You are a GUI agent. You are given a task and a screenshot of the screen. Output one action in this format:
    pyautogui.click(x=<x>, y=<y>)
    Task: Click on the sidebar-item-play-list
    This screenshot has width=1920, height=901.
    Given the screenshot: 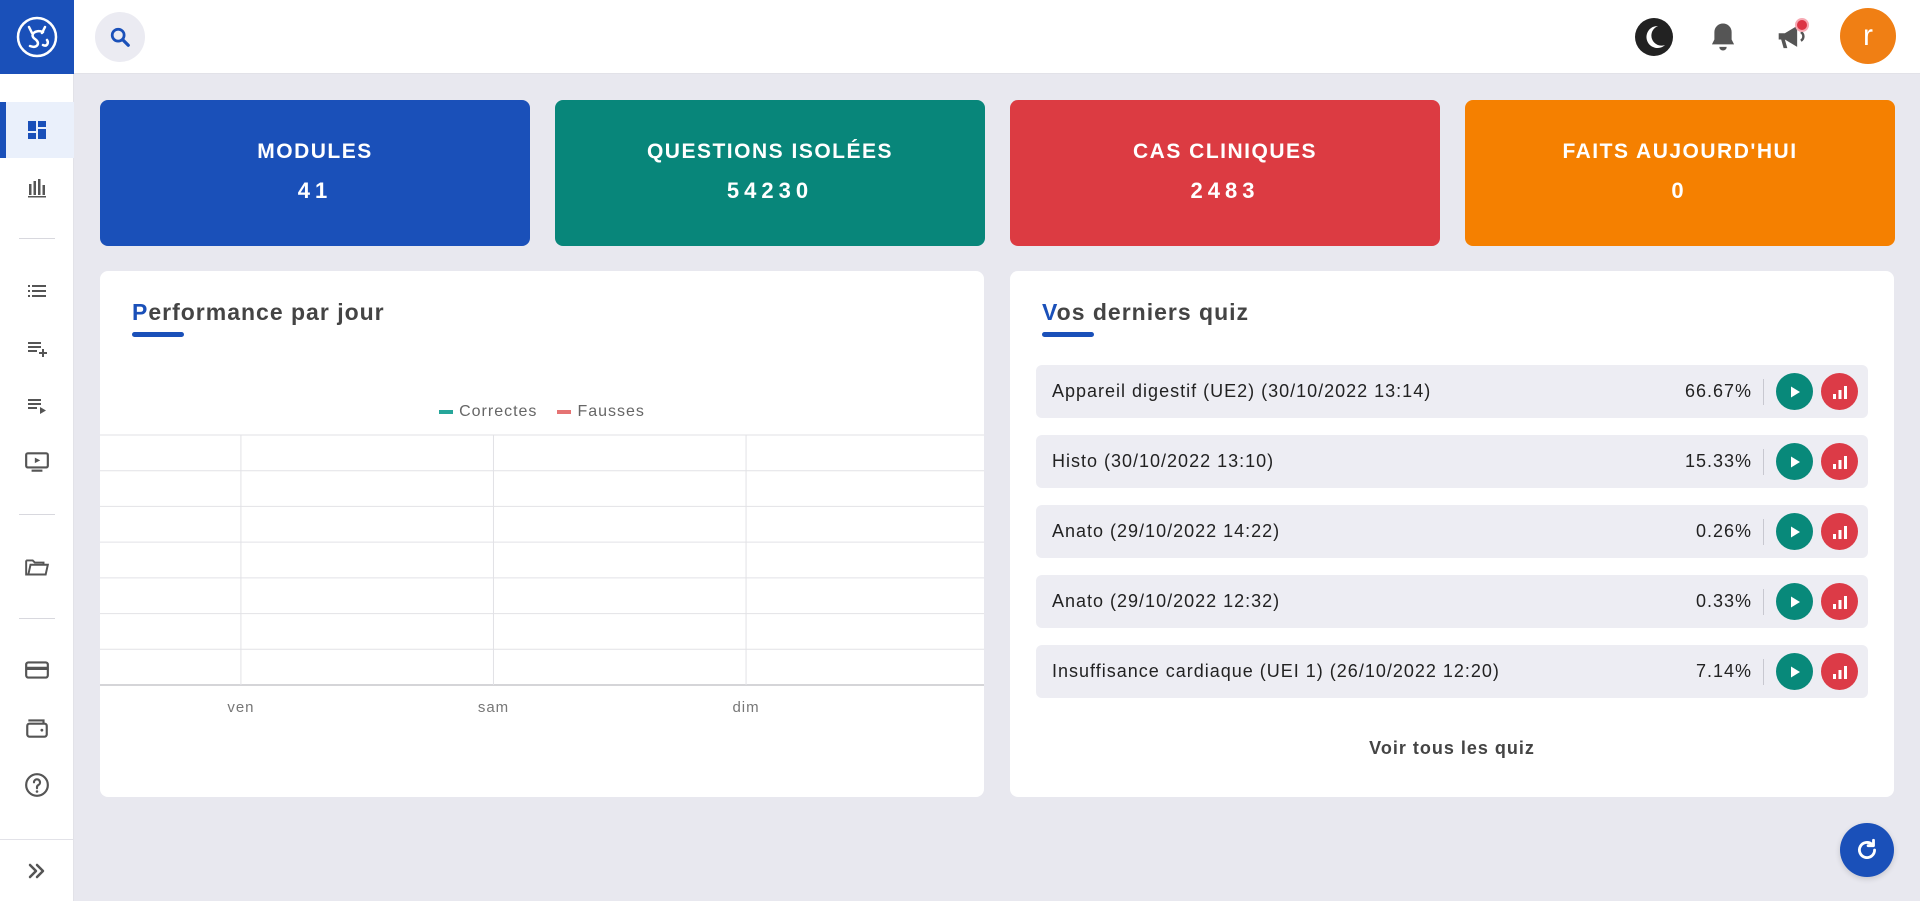 What is the action you would take?
    pyautogui.click(x=37, y=405)
    